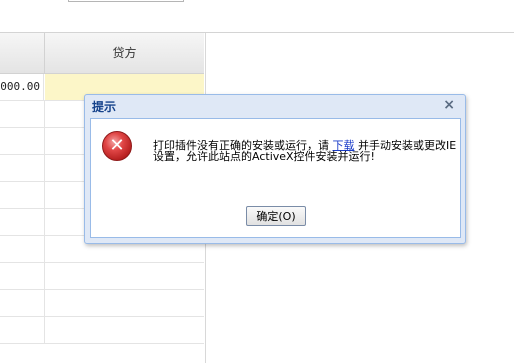 Image resolution: width=514 pixels, height=363 pixels. I want to click on dialog-title: 提示, so click(104, 107).